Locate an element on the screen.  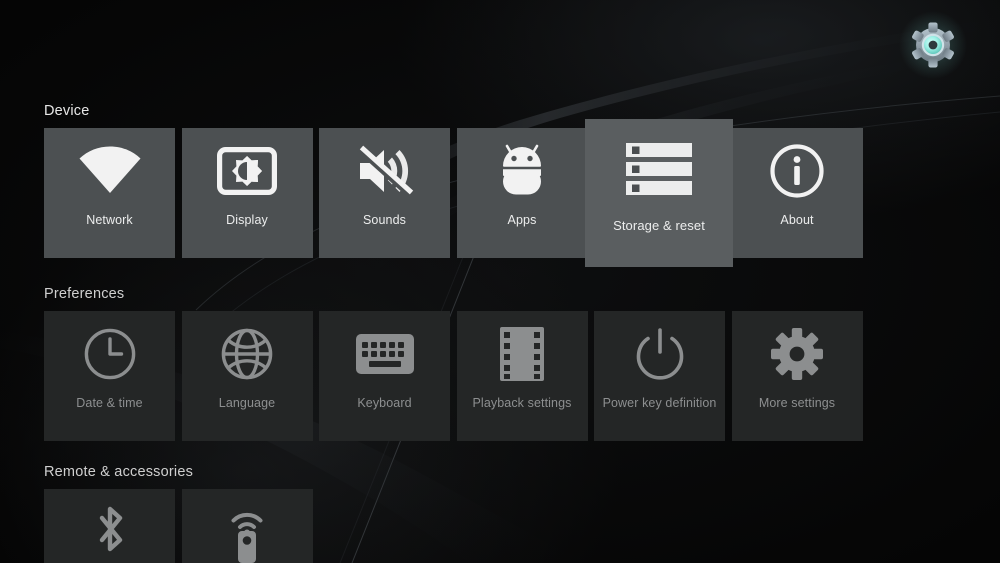
tile-date-time: Date & time is located at coordinates (109, 376).